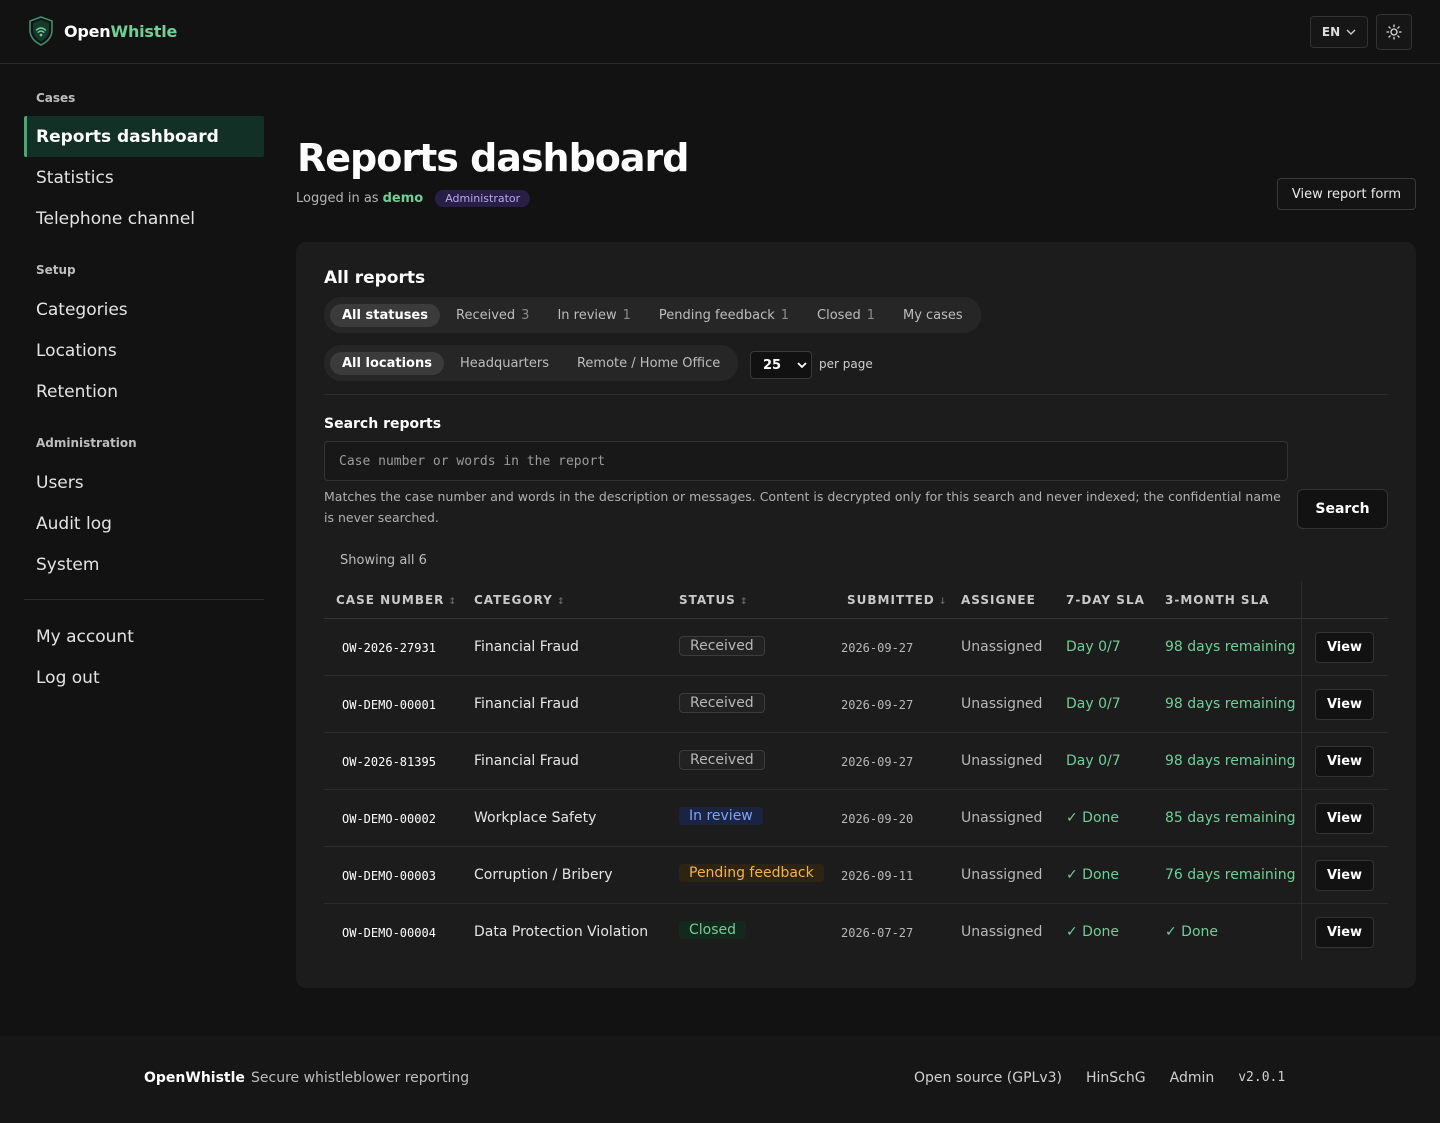  Describe the element at coordinates (144, 309) in the screenshot. I see `sidebar-item-categories: Categories` at that location.